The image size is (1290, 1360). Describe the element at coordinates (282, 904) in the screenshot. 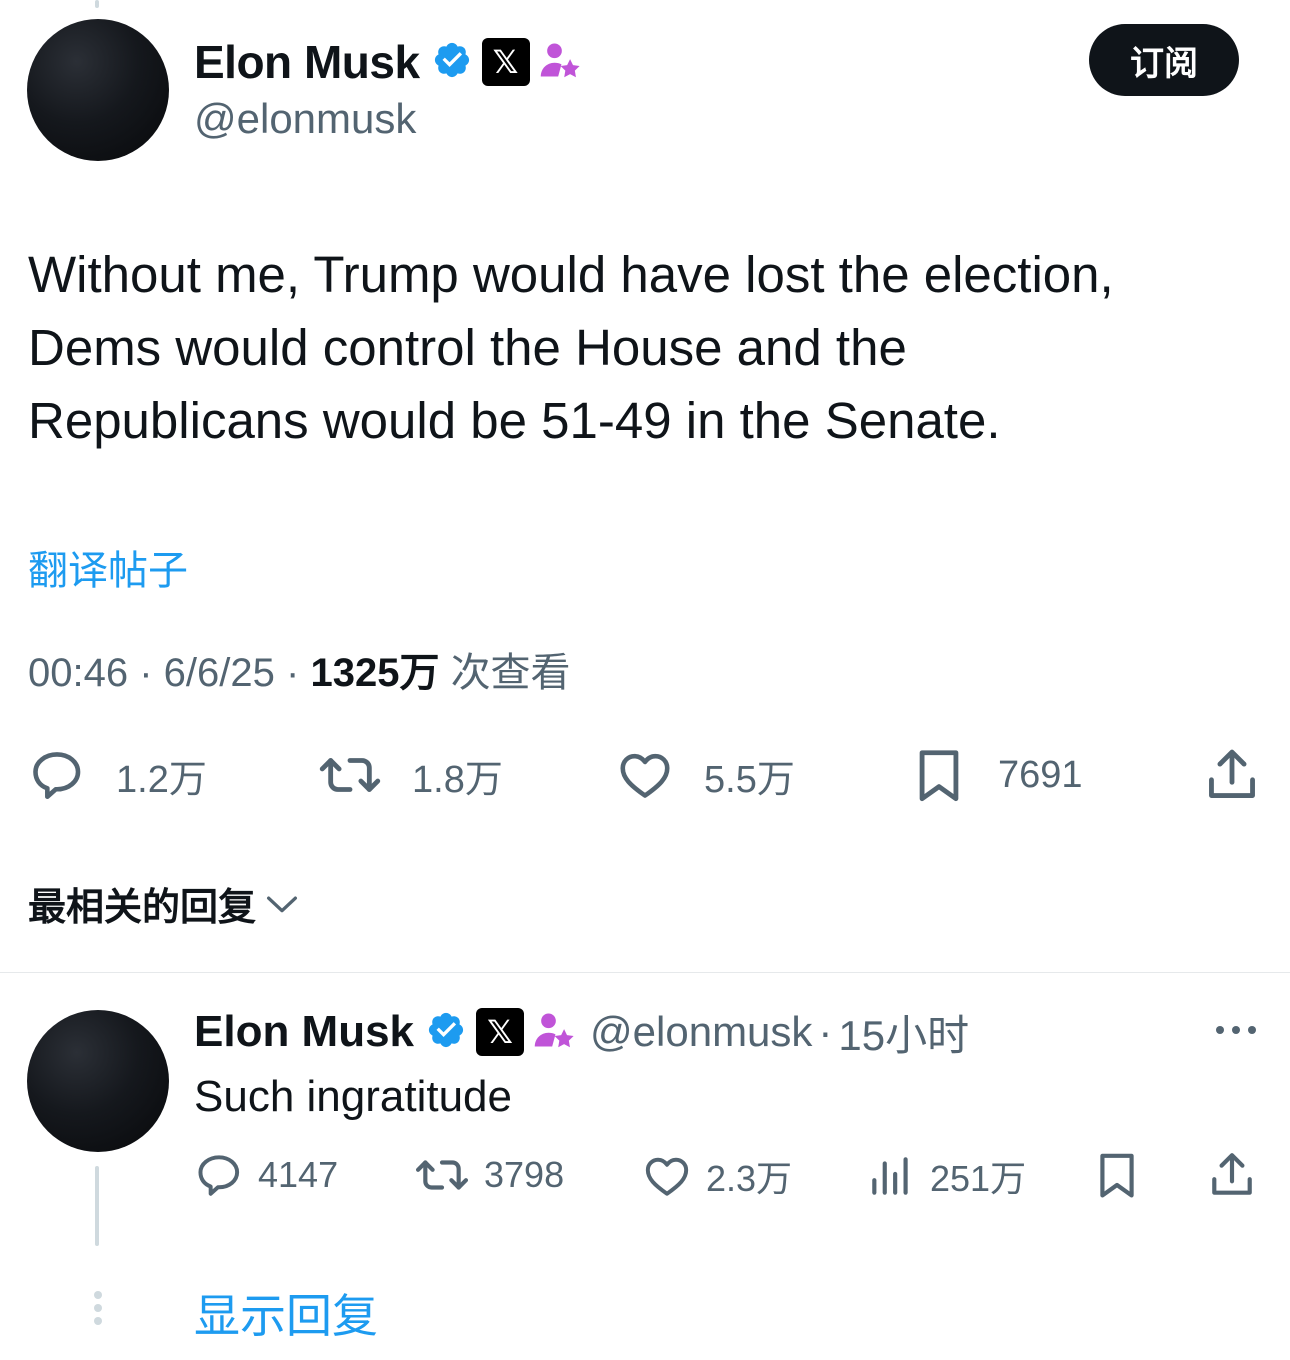

I see `chevron-down-icon` at that location.